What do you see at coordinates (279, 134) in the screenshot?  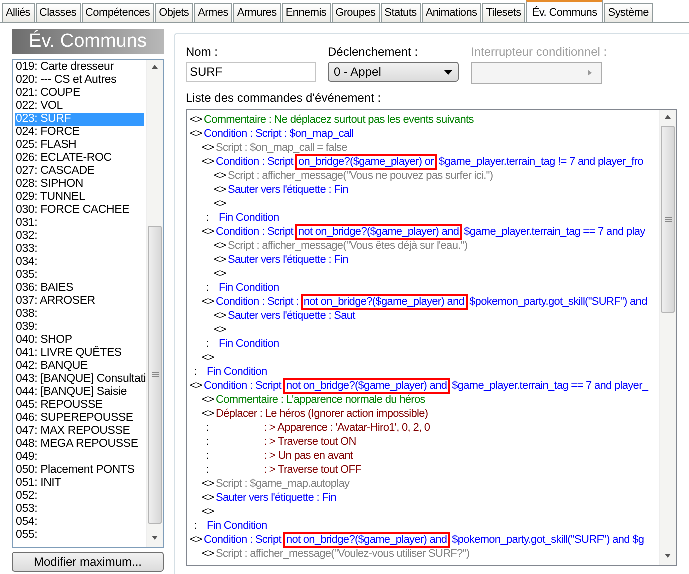 I see `command-text: Condition : Script : $on_map_call` at bounding box center [279, 134].